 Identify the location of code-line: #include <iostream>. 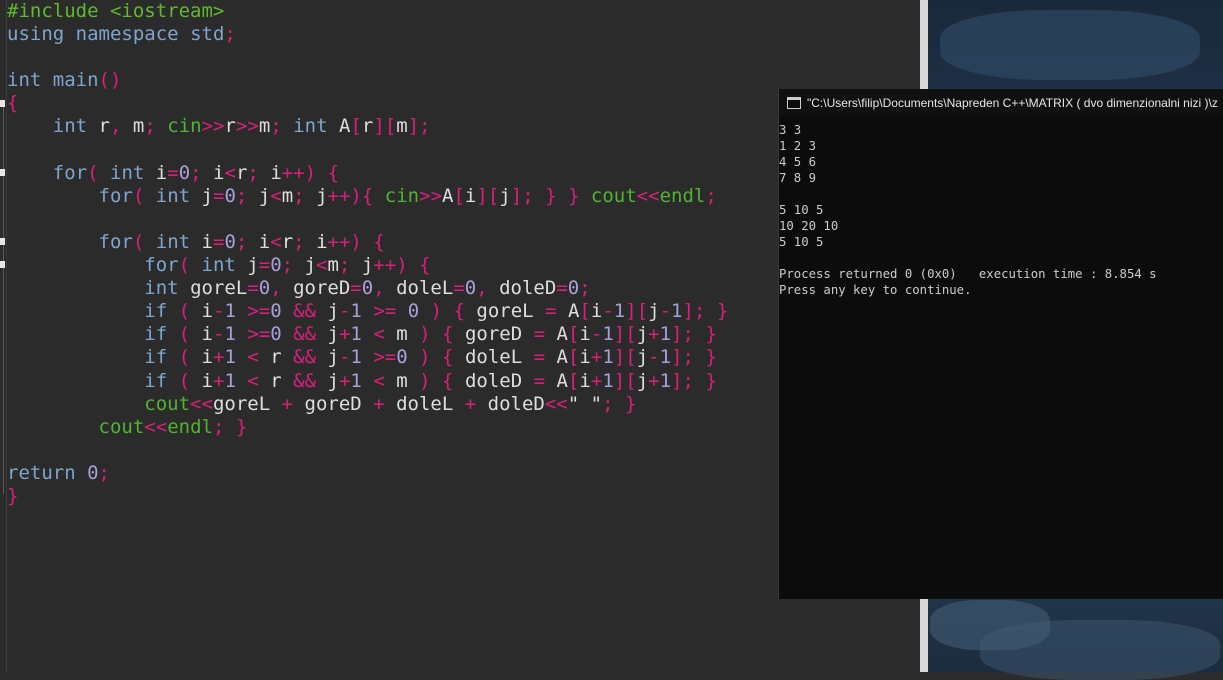
(367, 11).